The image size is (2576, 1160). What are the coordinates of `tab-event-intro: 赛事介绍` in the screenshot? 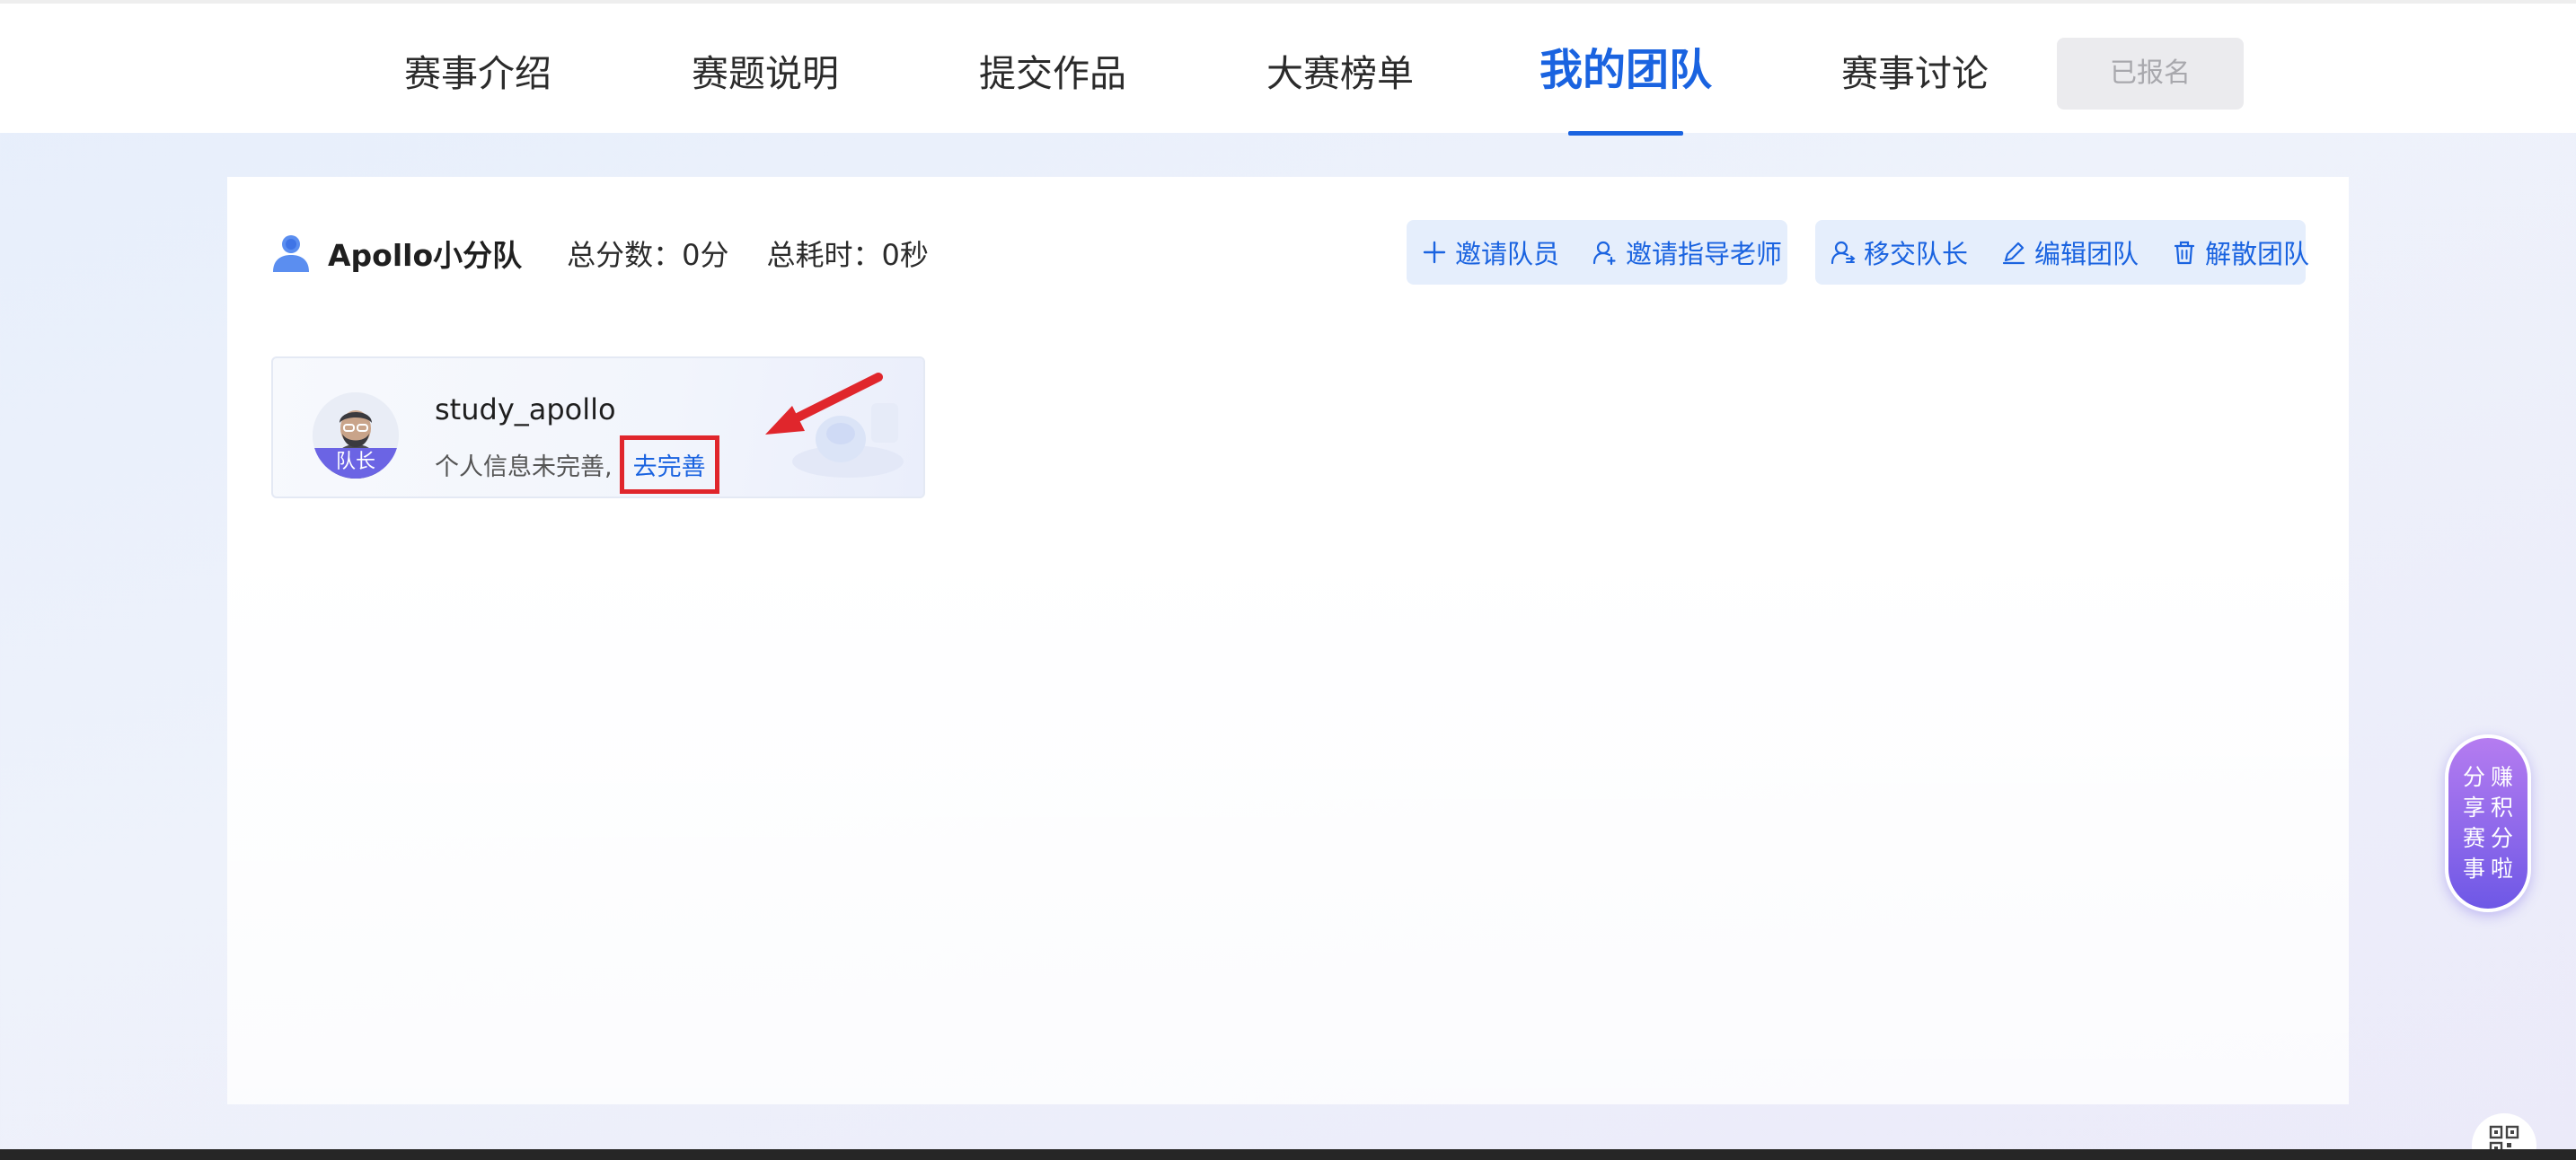 It's located at (477, 74).